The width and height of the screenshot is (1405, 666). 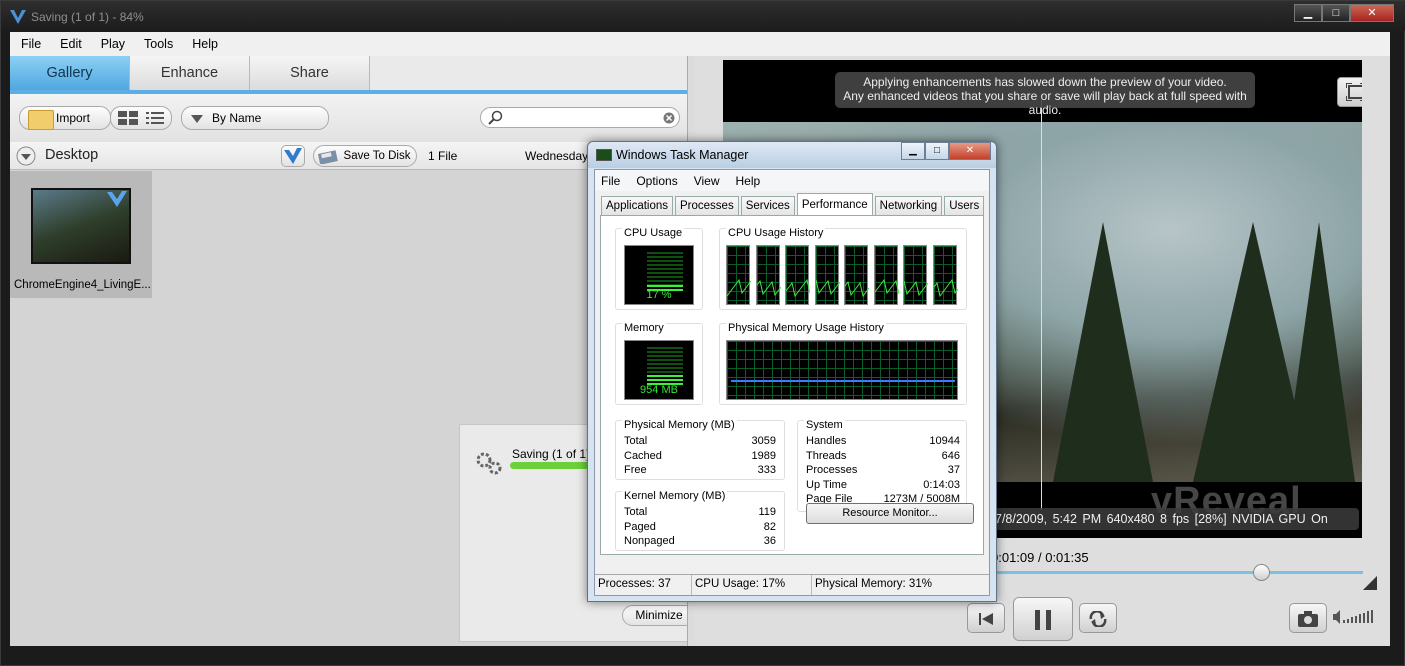 I want to click on clear-search-icon, so click(x=669, y=118).